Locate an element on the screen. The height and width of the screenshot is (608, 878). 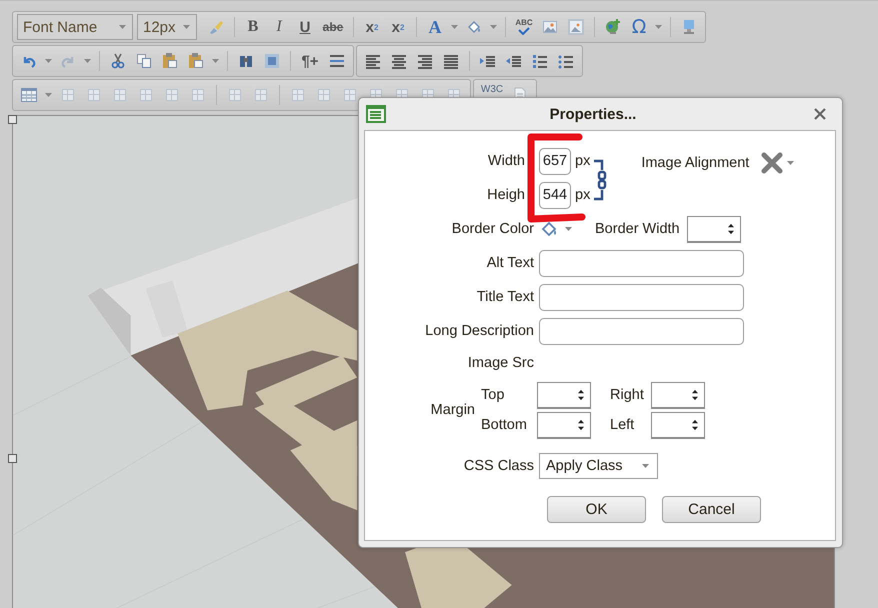
indent-icon is located at coordinates (488, 61).